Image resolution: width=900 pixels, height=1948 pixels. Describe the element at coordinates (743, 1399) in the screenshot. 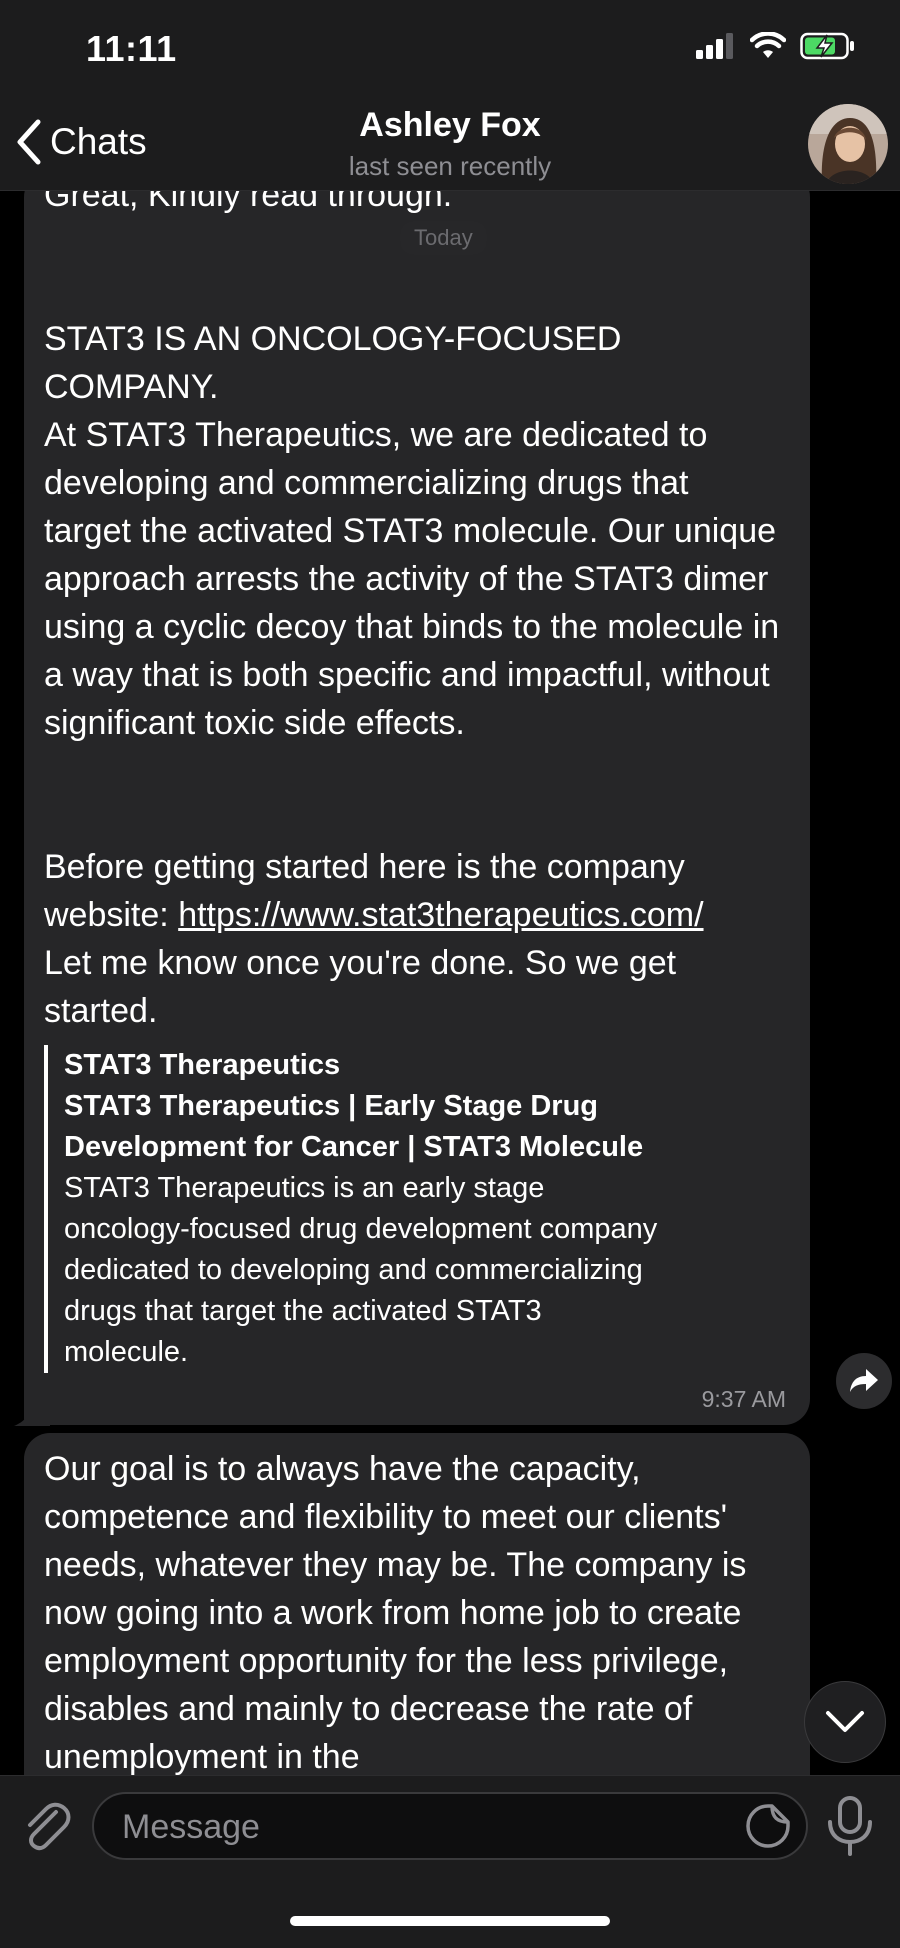

I see `message-time: 9:37 AM` at that location.